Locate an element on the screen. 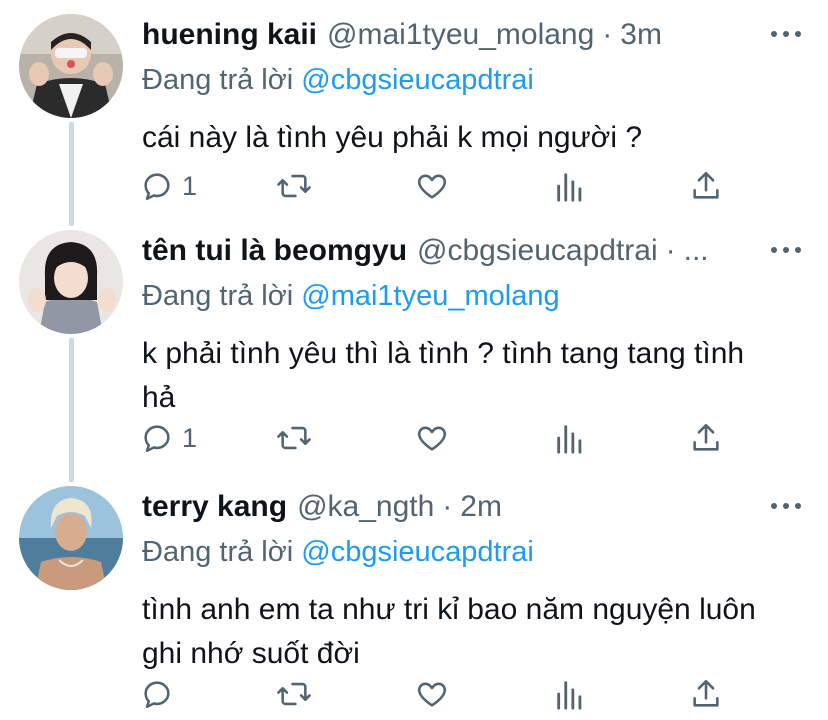 The image size is (828, 720). timestamp: 3m is located at coordinates (641, 35).